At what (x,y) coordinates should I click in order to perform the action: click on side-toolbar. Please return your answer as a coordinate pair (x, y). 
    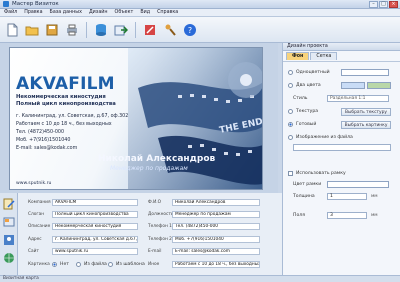
    Looking at the image, I should click on (9, 234).